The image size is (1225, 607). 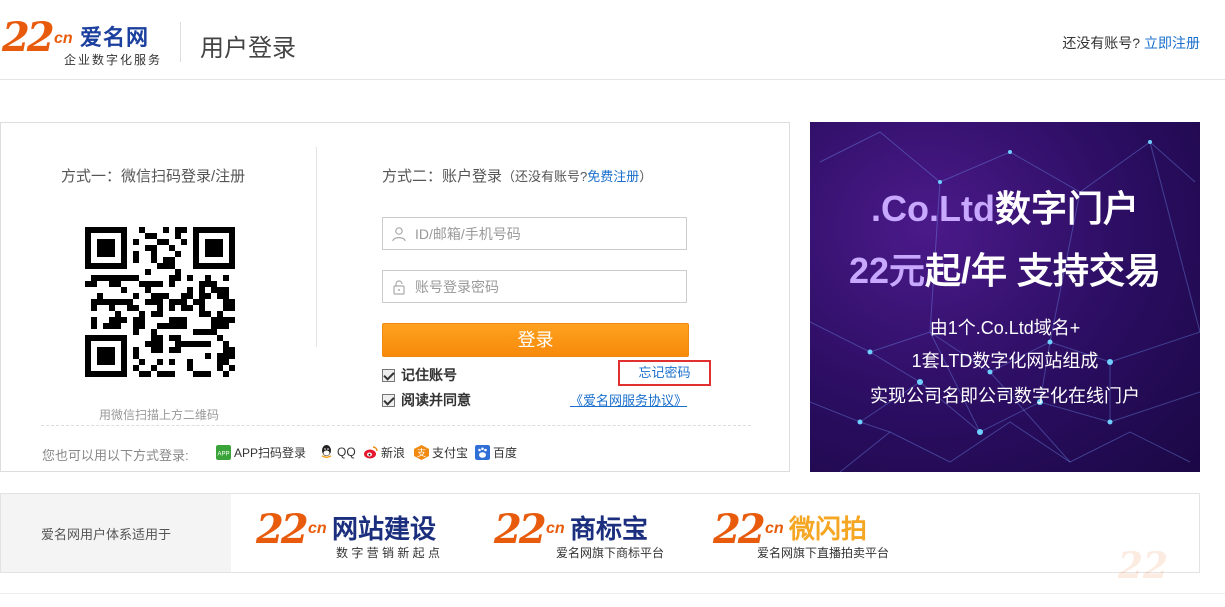 I want to click on agree-row: 阅读并同意, so click(x=426, y=400).